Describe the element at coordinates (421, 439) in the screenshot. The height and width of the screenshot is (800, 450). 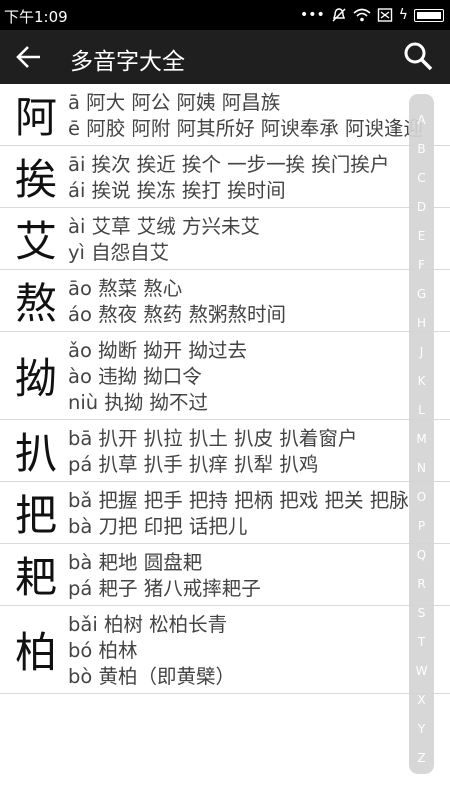
I see `index-letter: M` at that location.